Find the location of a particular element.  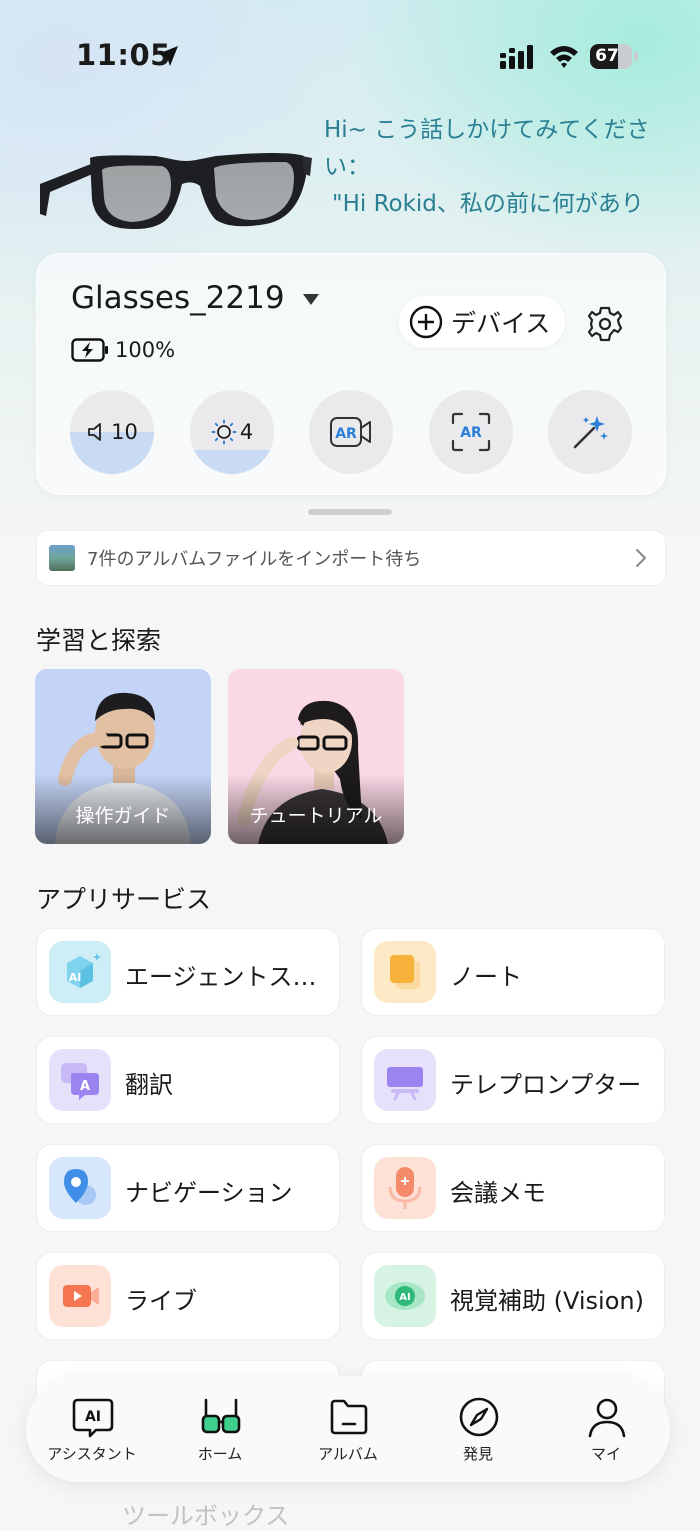

gear-icon is located at coordinates (605, 324).